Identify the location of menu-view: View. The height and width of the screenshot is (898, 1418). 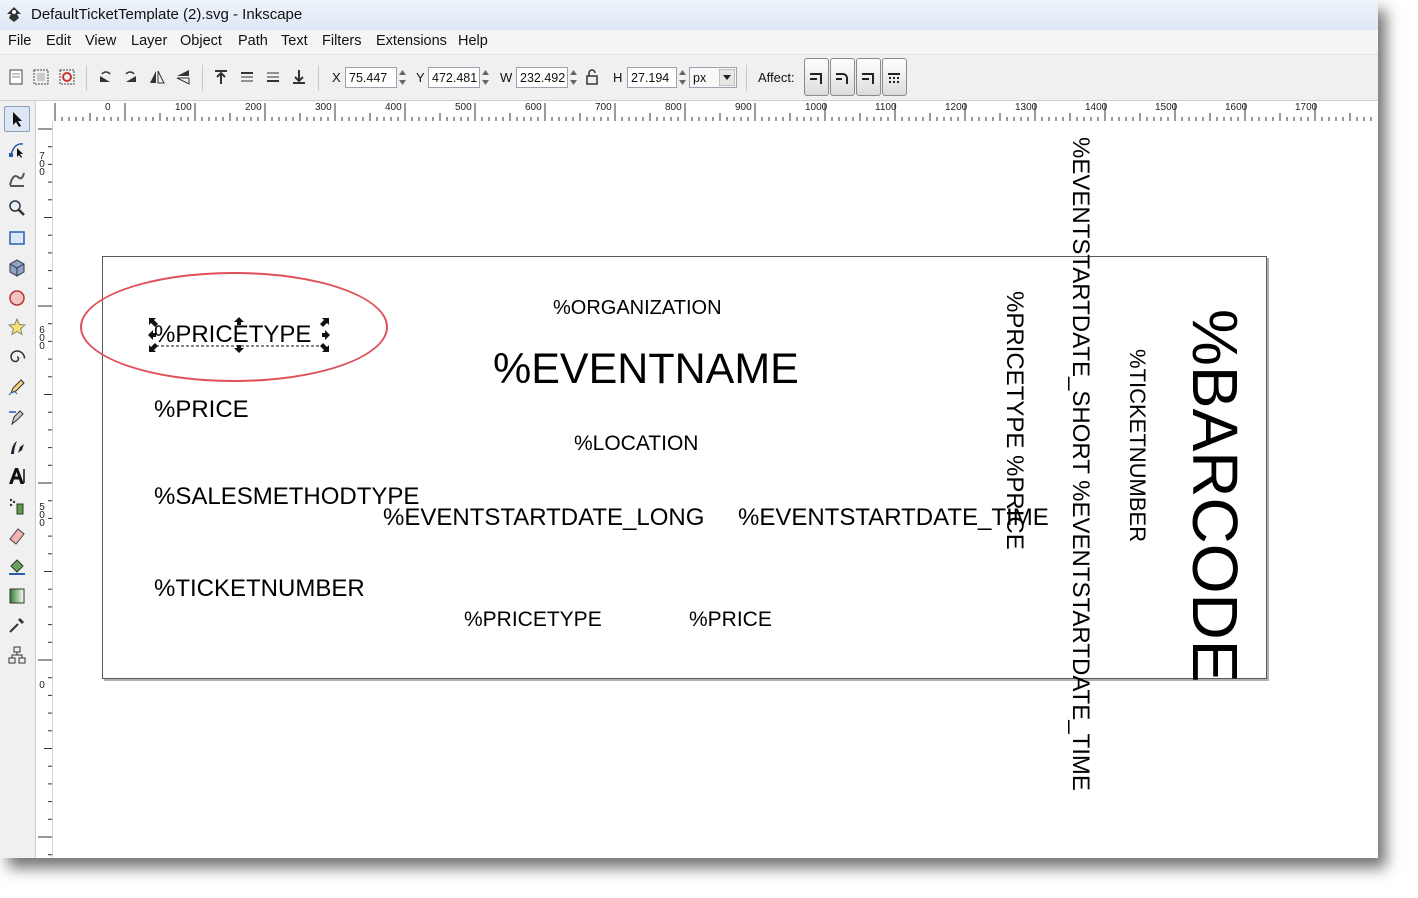
(100, 41).